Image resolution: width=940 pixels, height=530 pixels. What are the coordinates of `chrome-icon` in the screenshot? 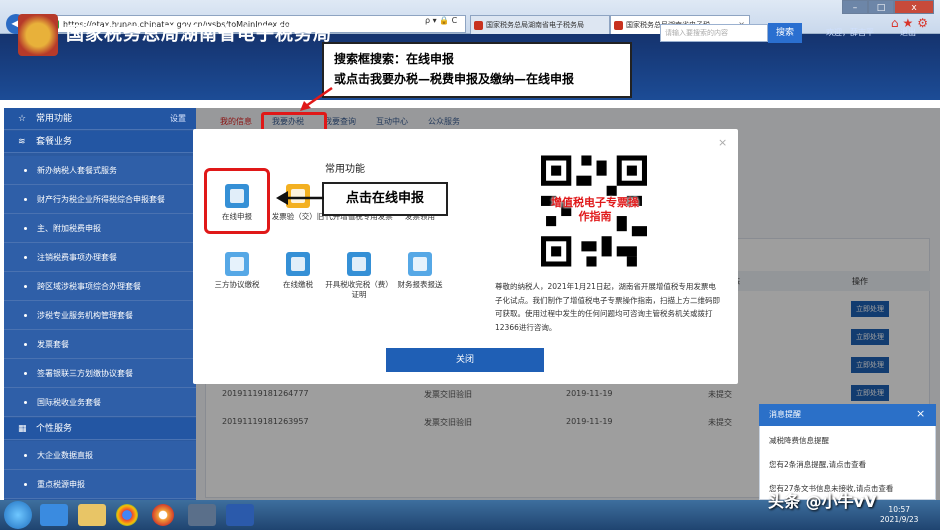 It's located at (127, 515).